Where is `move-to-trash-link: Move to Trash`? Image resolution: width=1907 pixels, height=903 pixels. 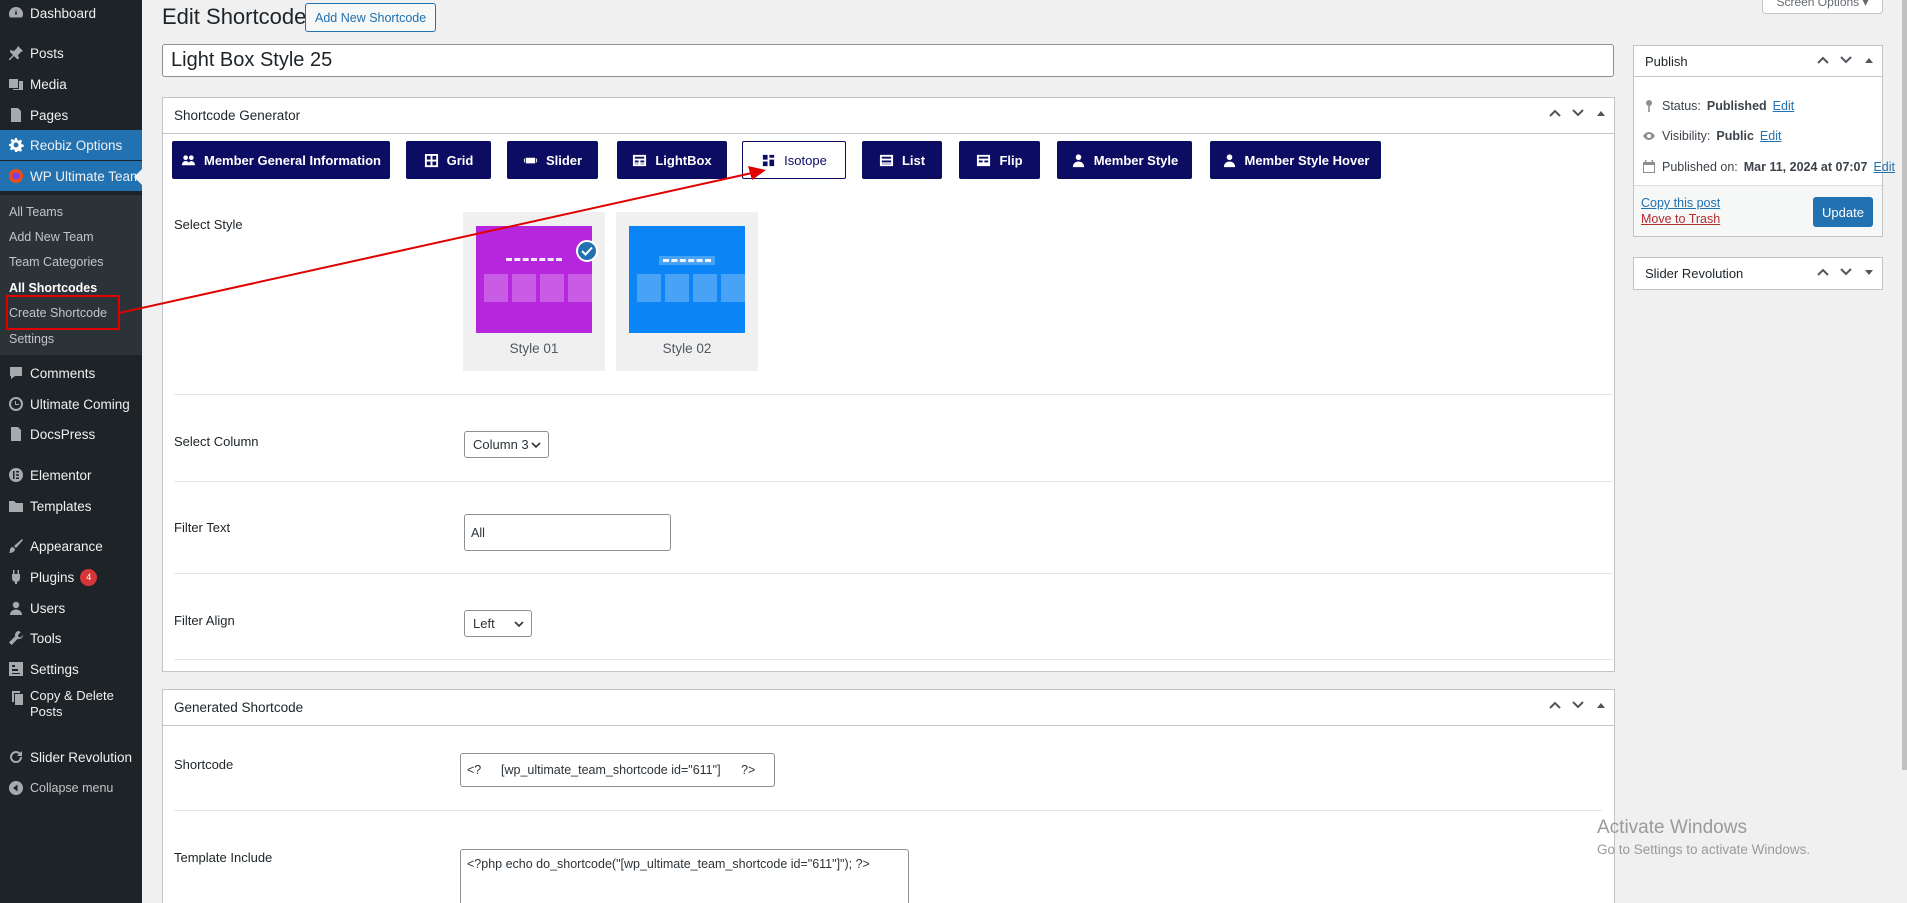
move-to-trash-link: Move to Trash is located at coordinates (1680, 219).